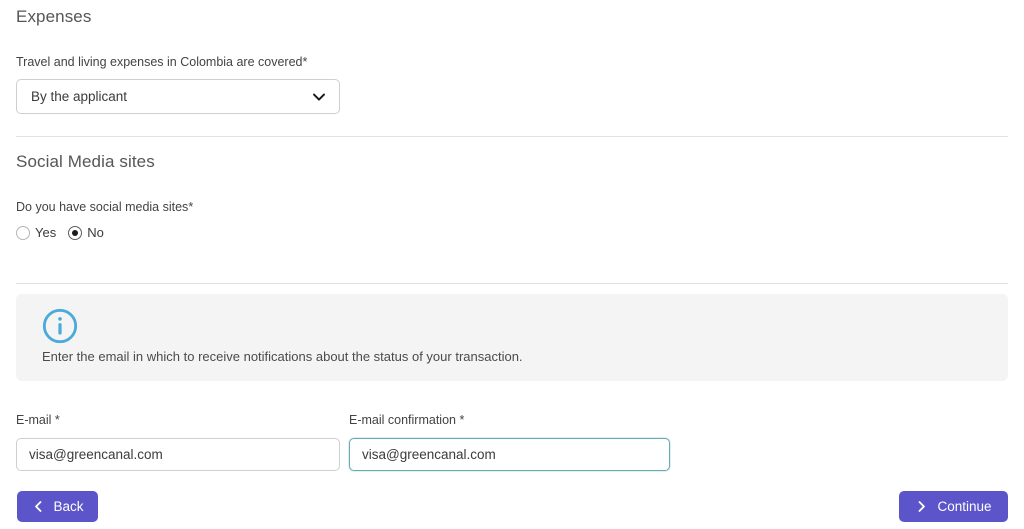 The image size is (1024, 529). I want to click on email-input, so click(178, 454).